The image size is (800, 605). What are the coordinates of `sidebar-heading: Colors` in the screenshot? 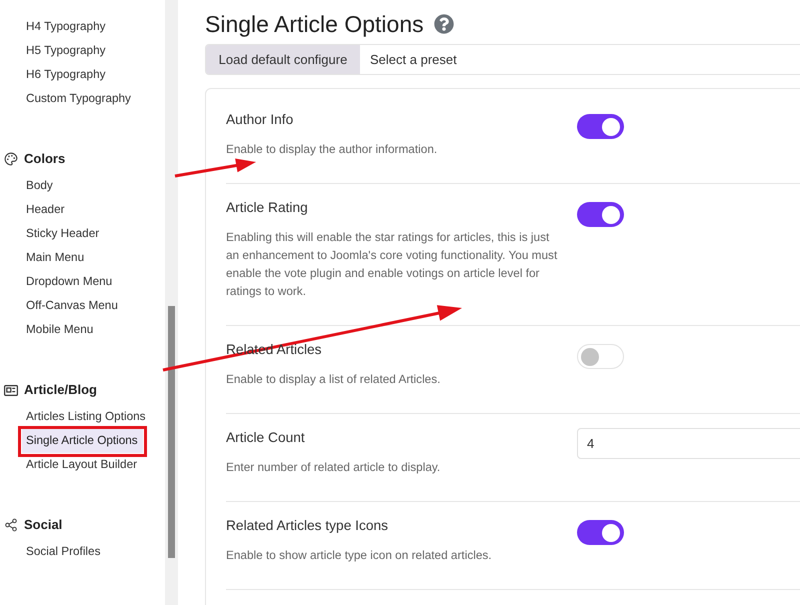 It's located at (45, 159).